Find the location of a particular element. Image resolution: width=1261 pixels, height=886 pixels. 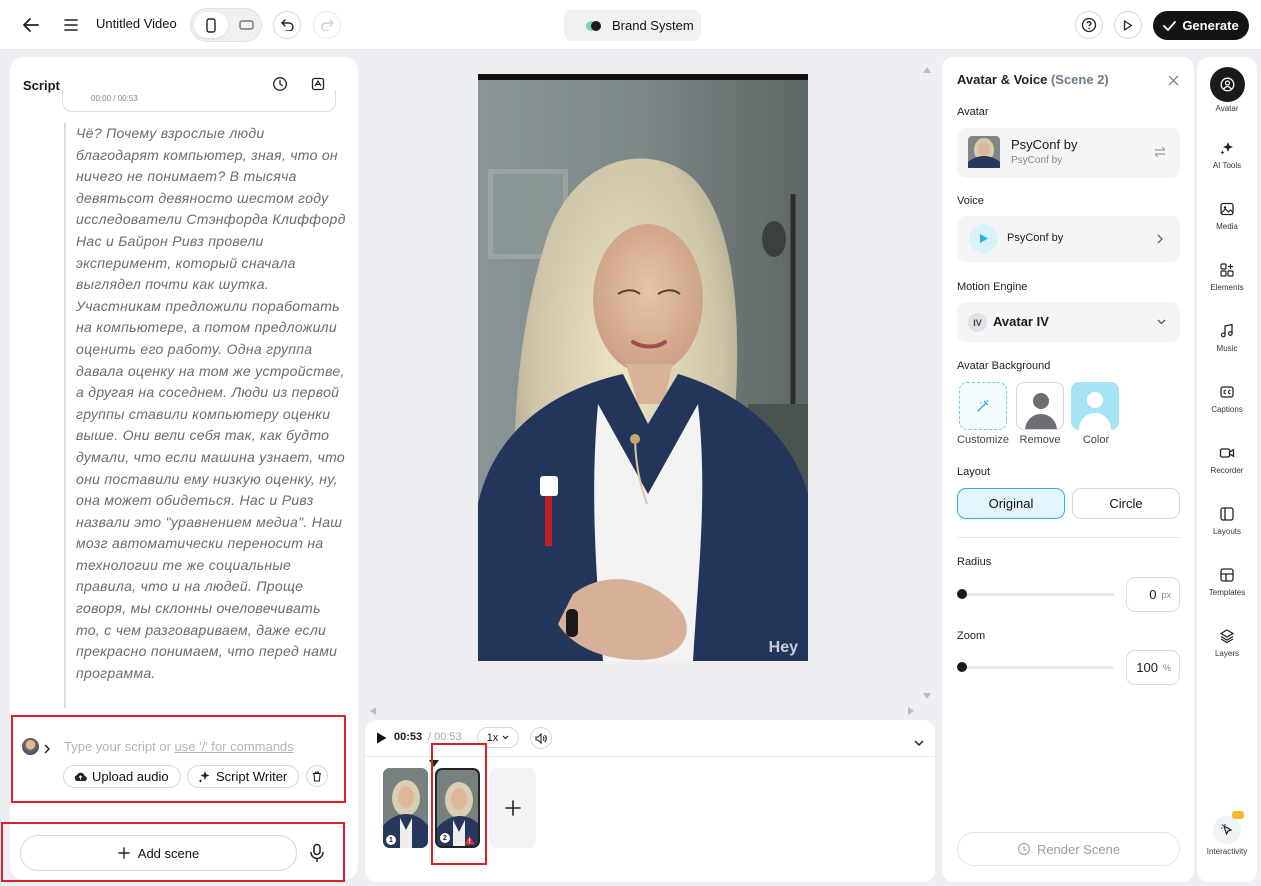

brand-system-button: Brand System is located at coordinates (632, 25).